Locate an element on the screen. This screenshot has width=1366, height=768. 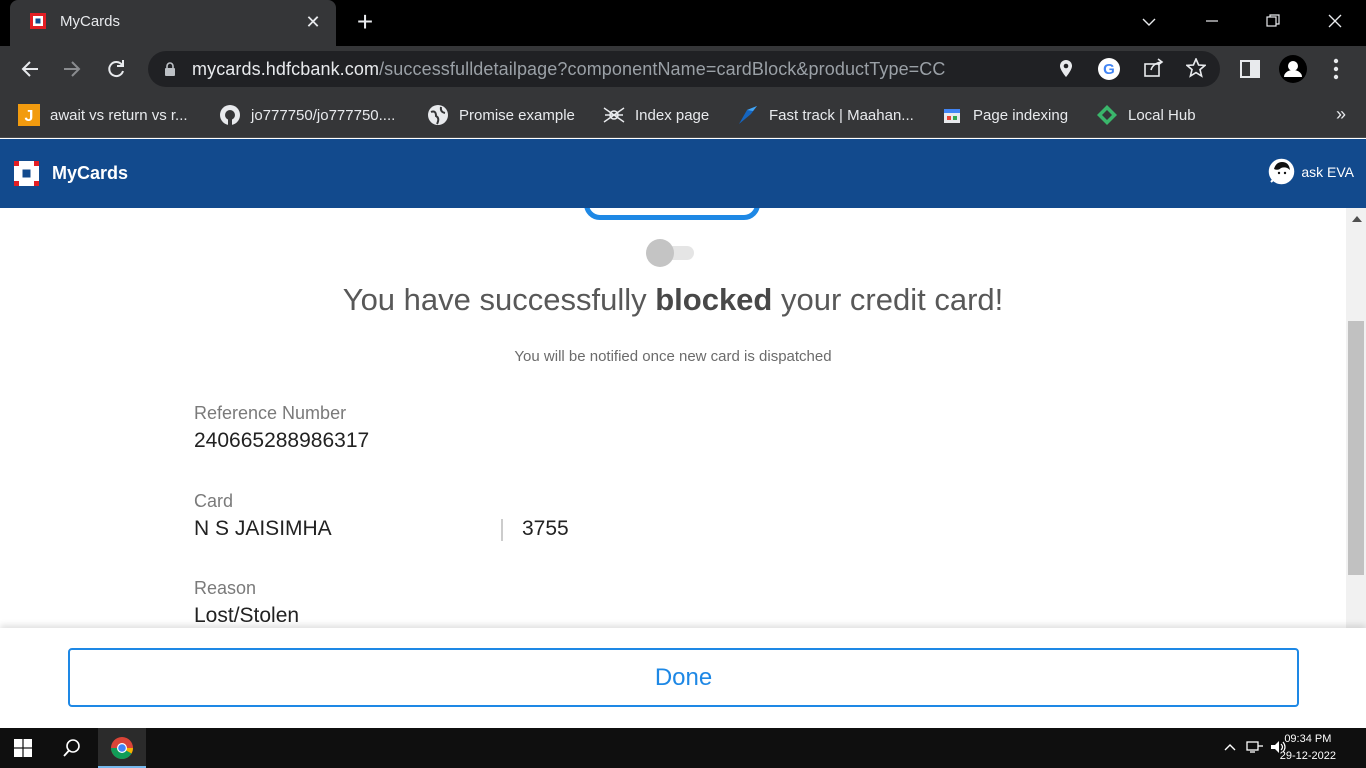
headline-suffix: your credit card! is located at coordinates (888, 299).